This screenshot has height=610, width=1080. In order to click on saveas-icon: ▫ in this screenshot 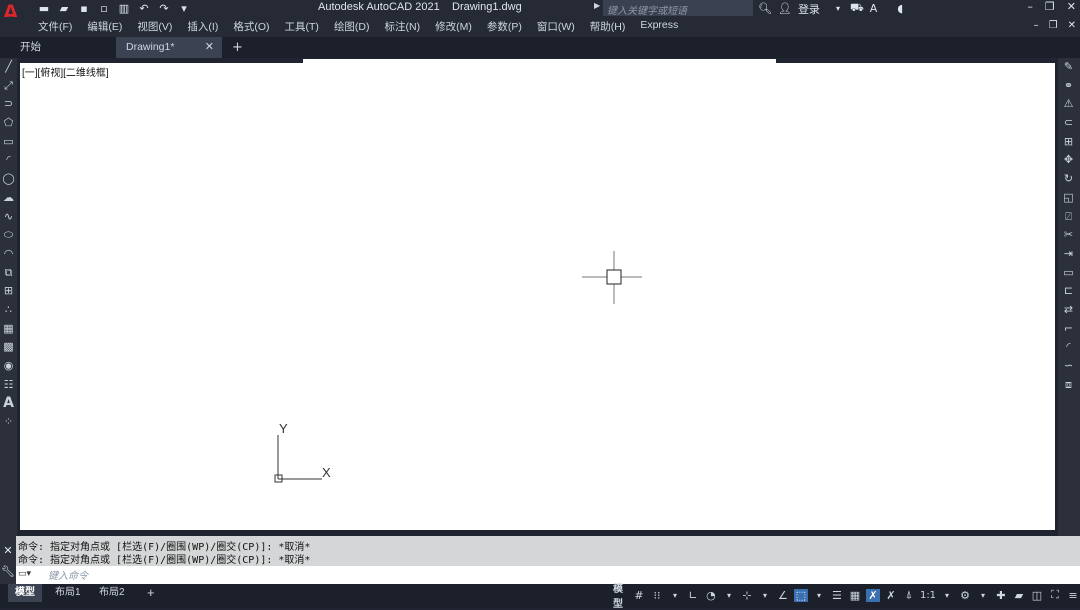, I will do `click(104, 9)`.